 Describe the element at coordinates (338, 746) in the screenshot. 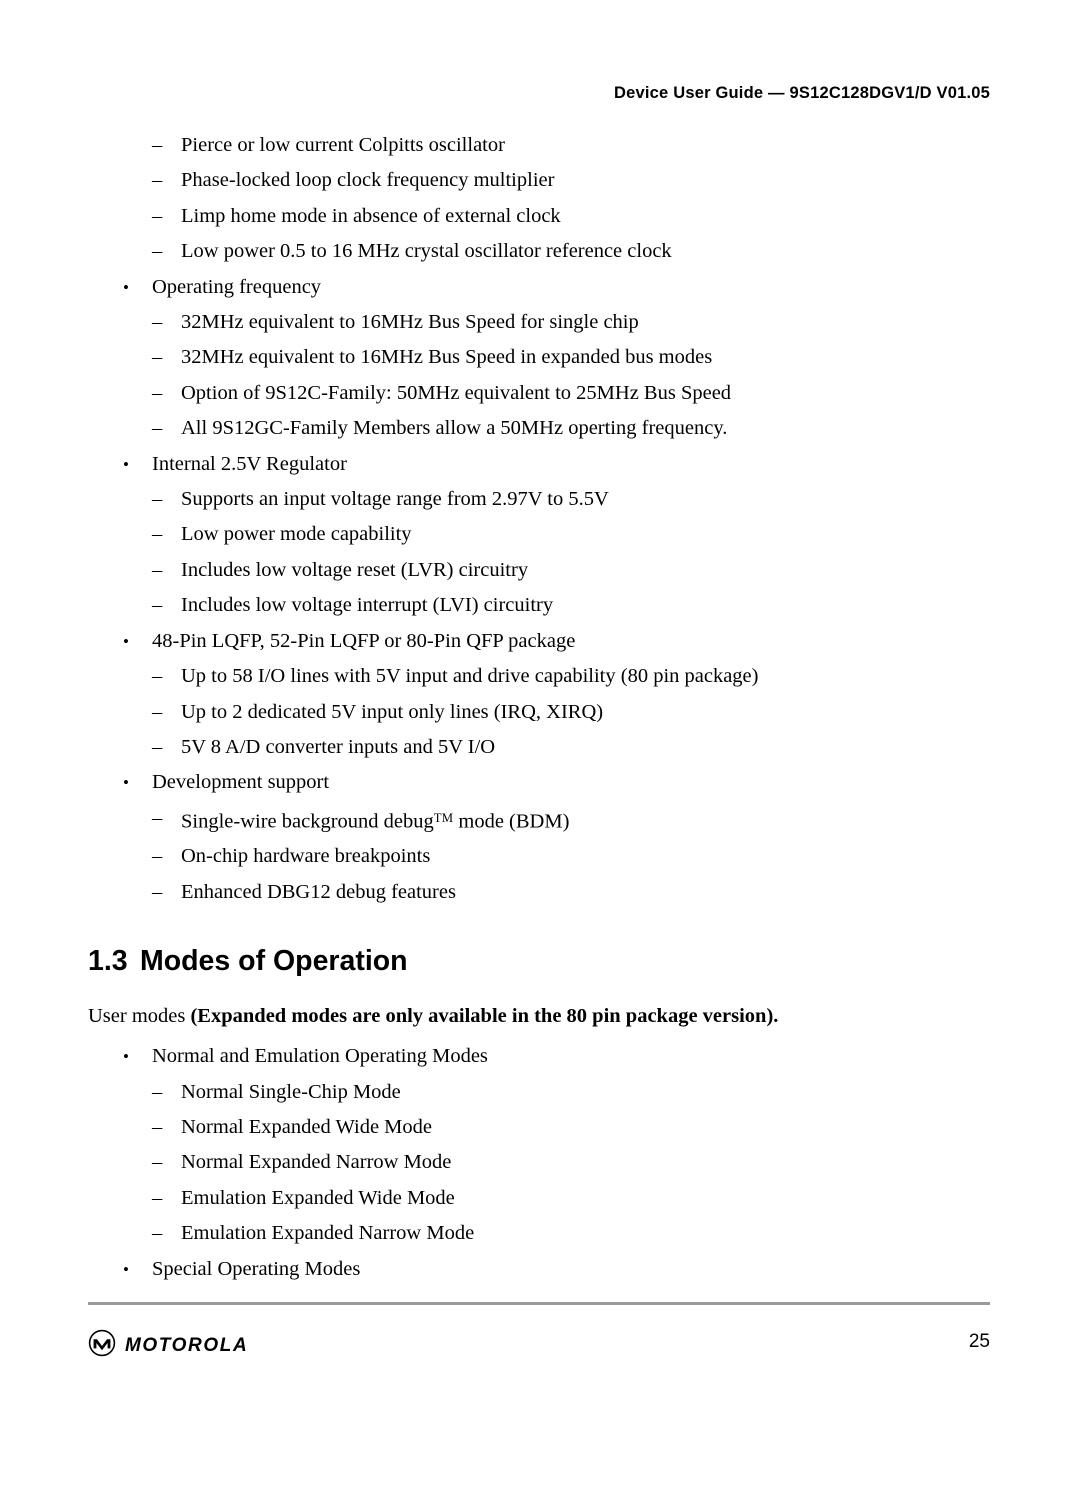

I see `feature-item-label: 5V 8 A/D converter inputs and 5V I/O` at that location.